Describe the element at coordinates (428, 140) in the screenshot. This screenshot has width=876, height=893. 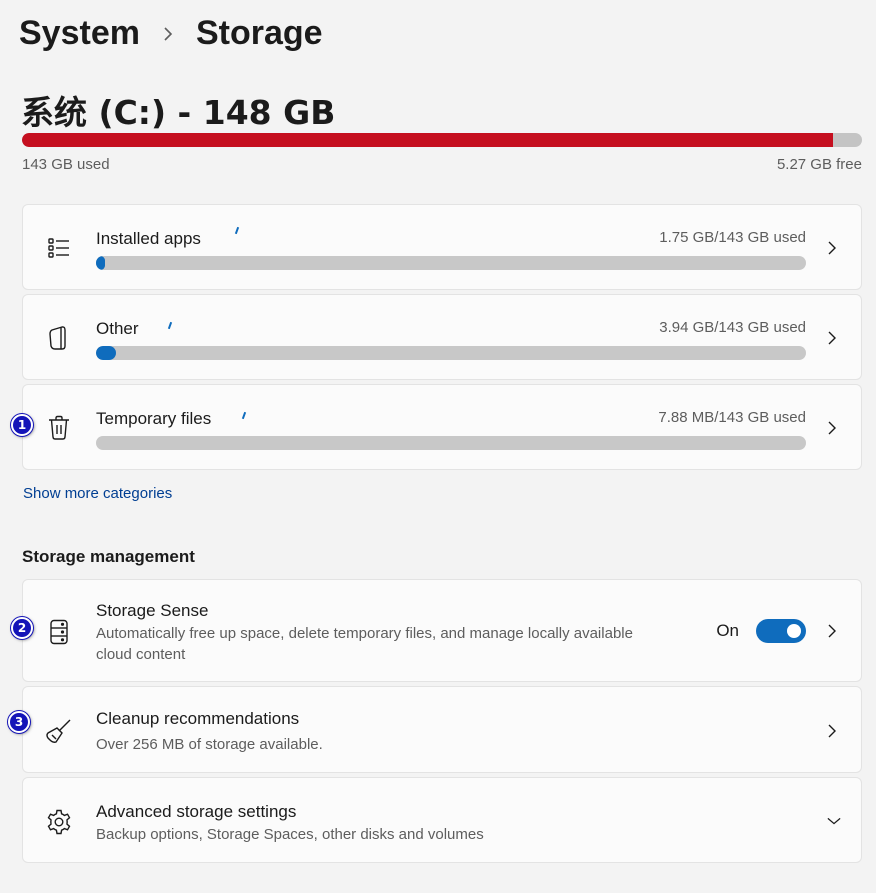
I see `drive-usage-fill` at that location.